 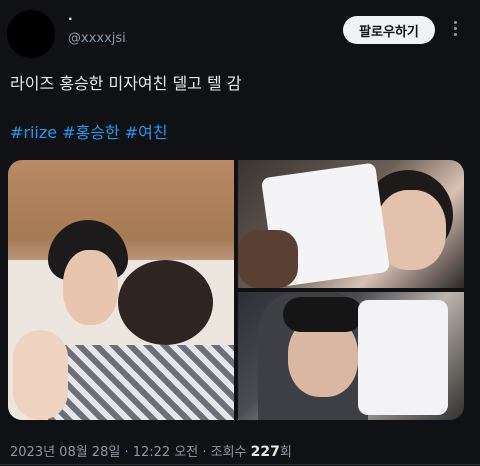 What do you see at coordinates (126, 83) in the screenshot?
I see `tweet-text: 라이즈 홍승한 미자여친 델고 텔 감` at bounding box center [126, 83].